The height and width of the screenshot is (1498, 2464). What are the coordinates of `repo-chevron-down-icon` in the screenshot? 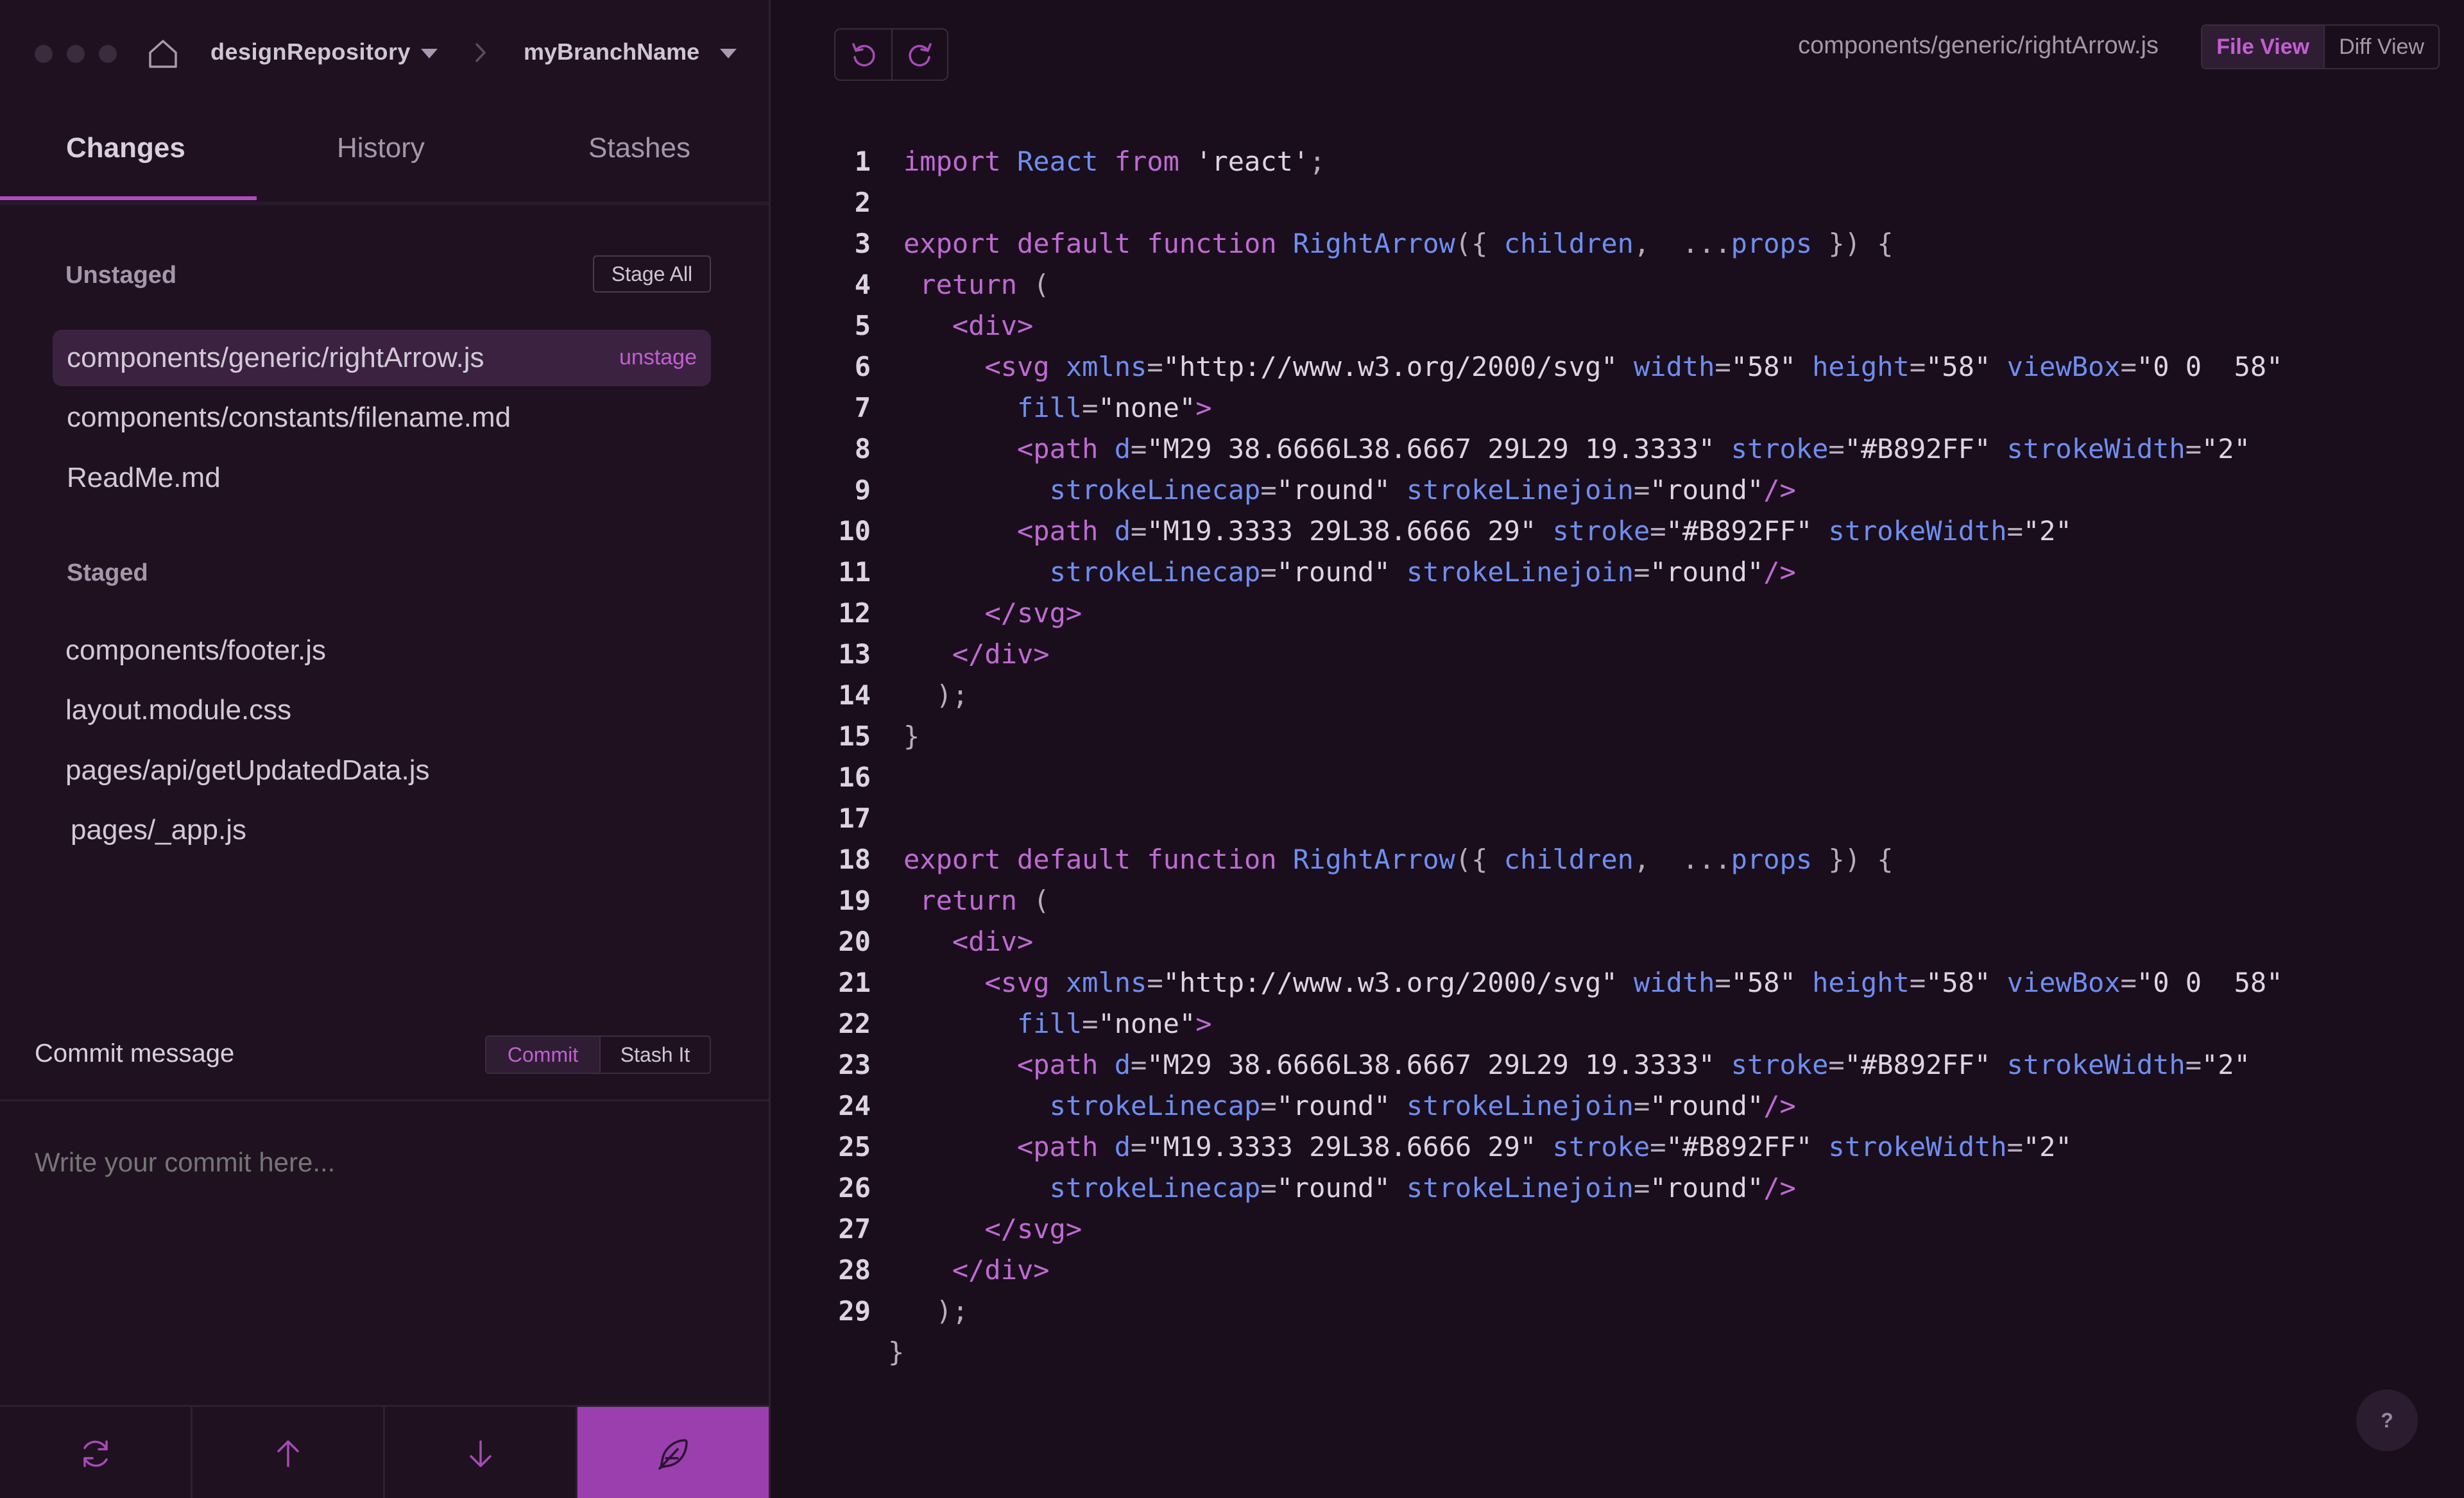 It's located at (430, 53).